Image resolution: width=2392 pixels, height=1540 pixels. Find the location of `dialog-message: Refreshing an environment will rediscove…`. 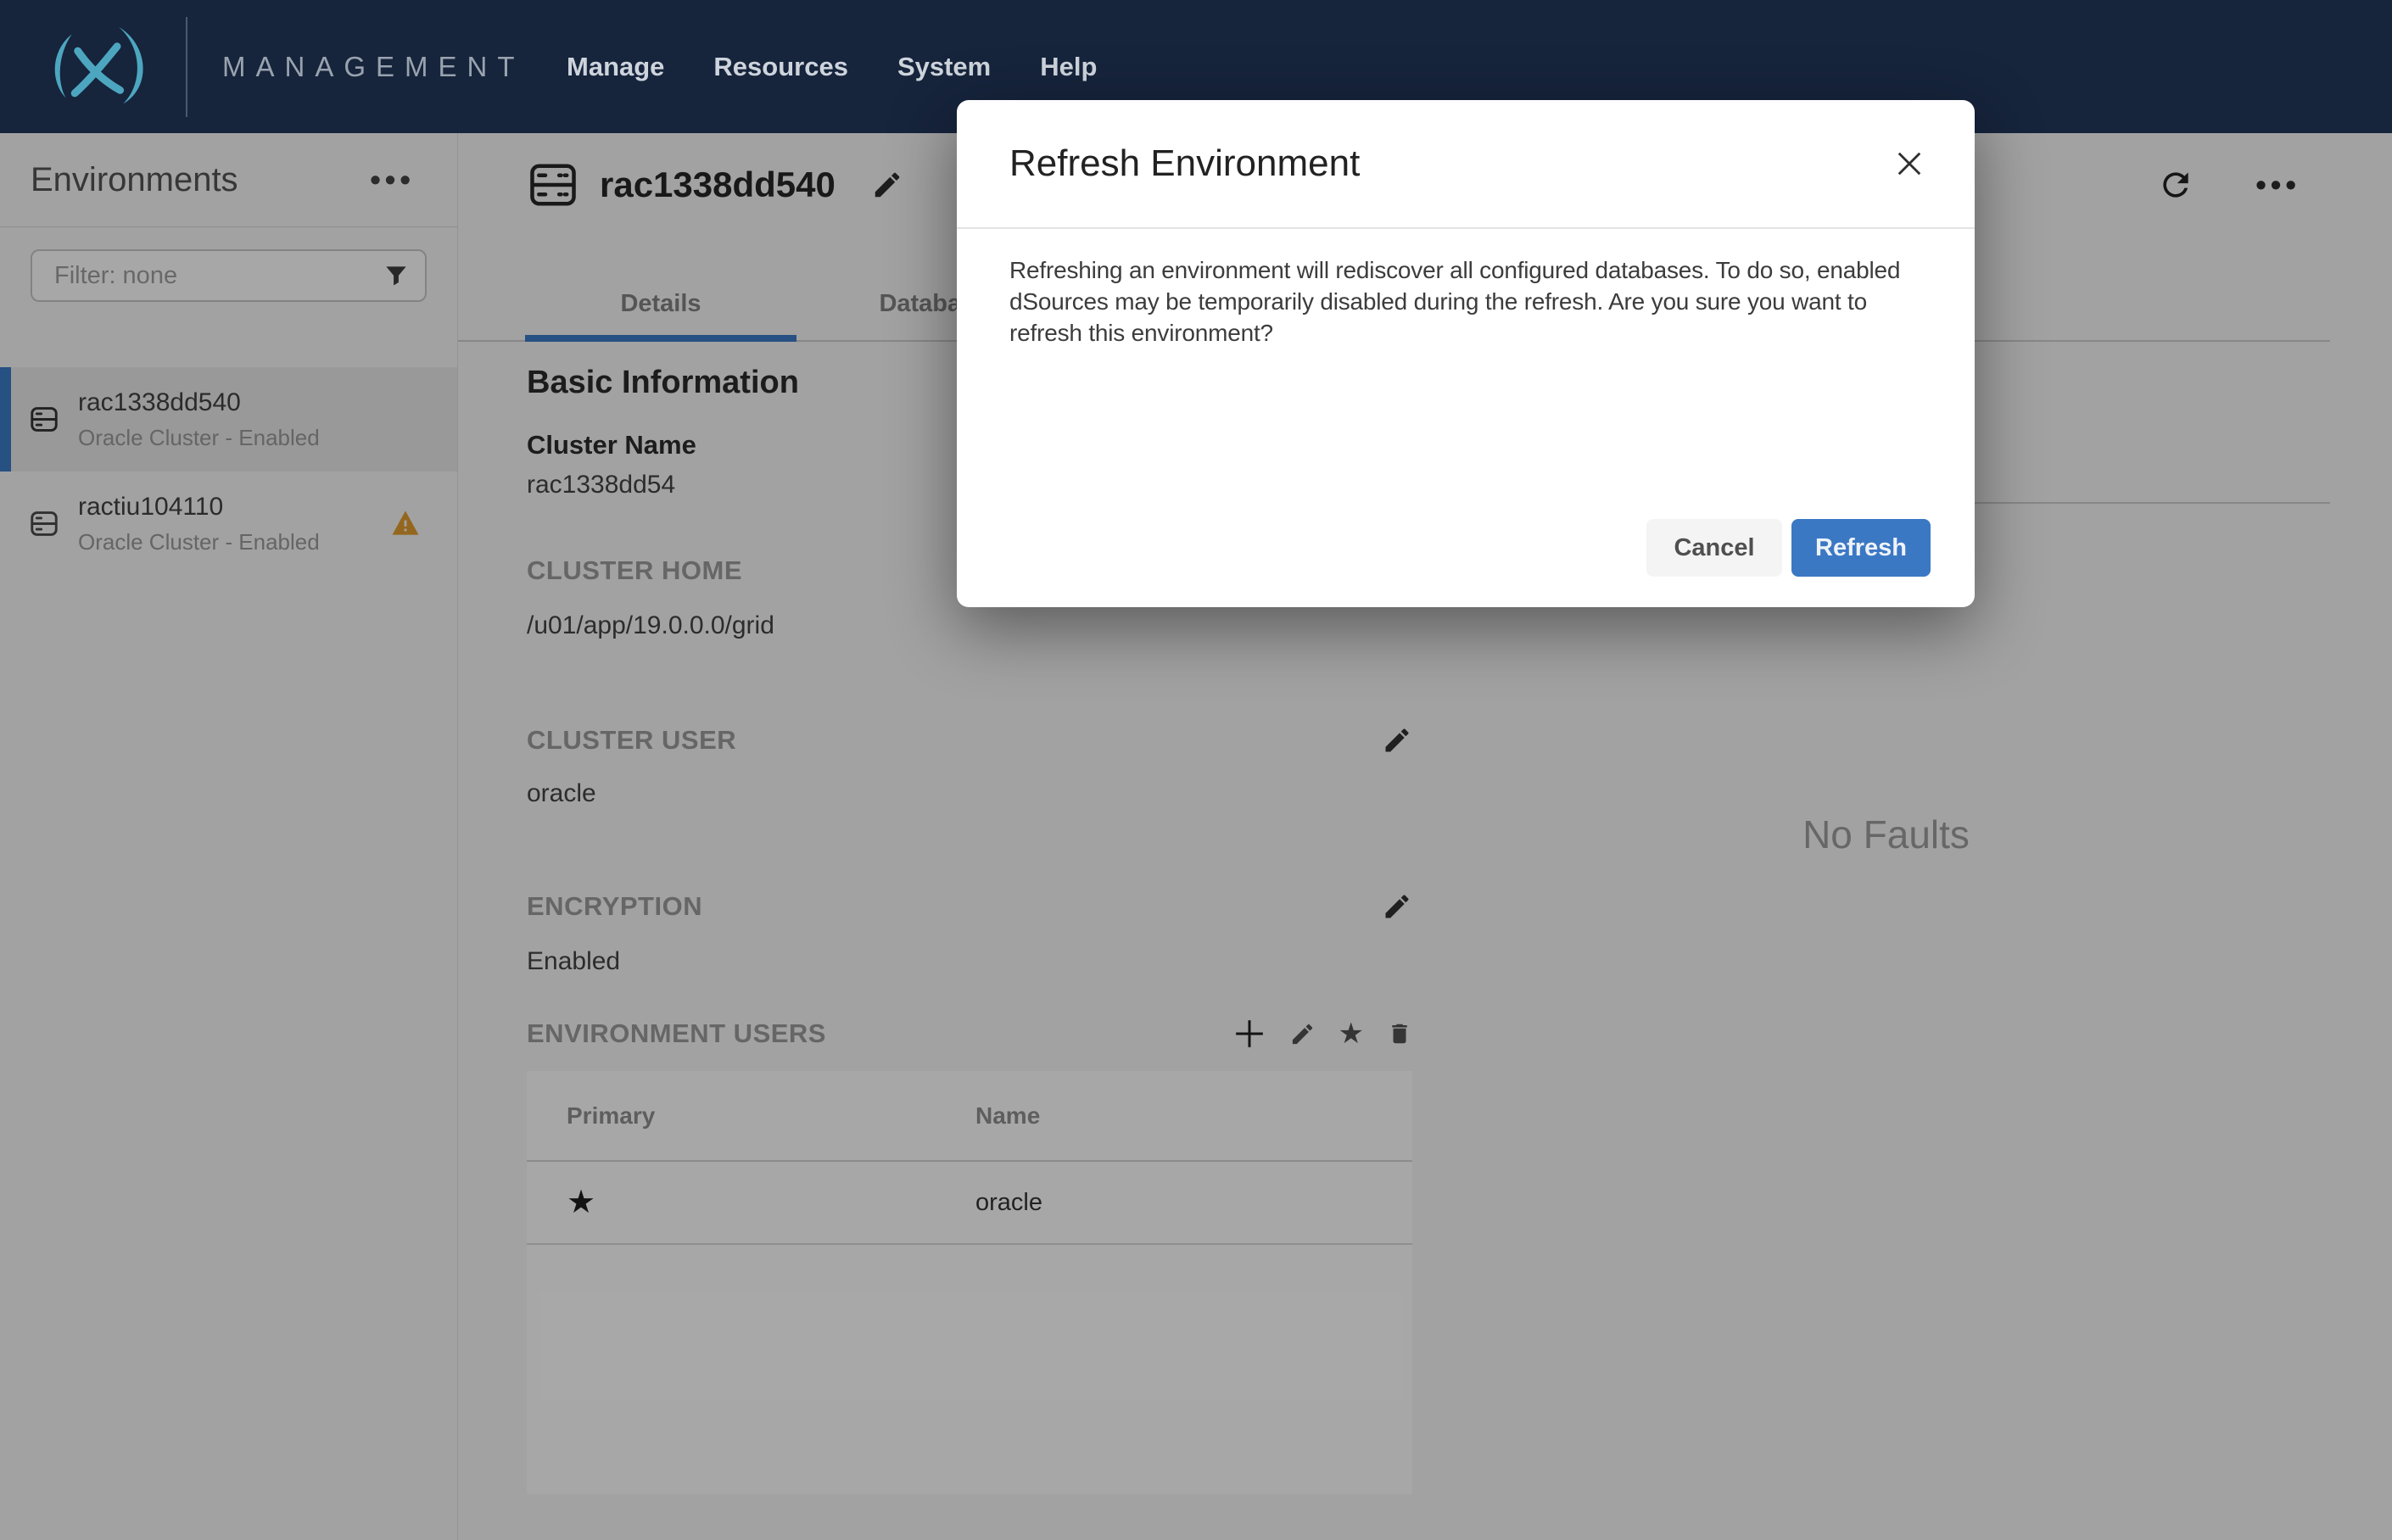

dialog-message: Refreshing an environment will rediscove… is located at coordinates (1455, 301).